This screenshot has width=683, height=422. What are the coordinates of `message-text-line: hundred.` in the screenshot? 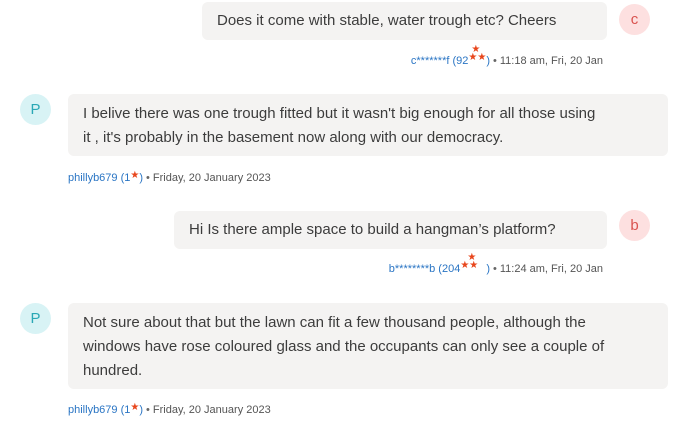 It's located at (113, 370).